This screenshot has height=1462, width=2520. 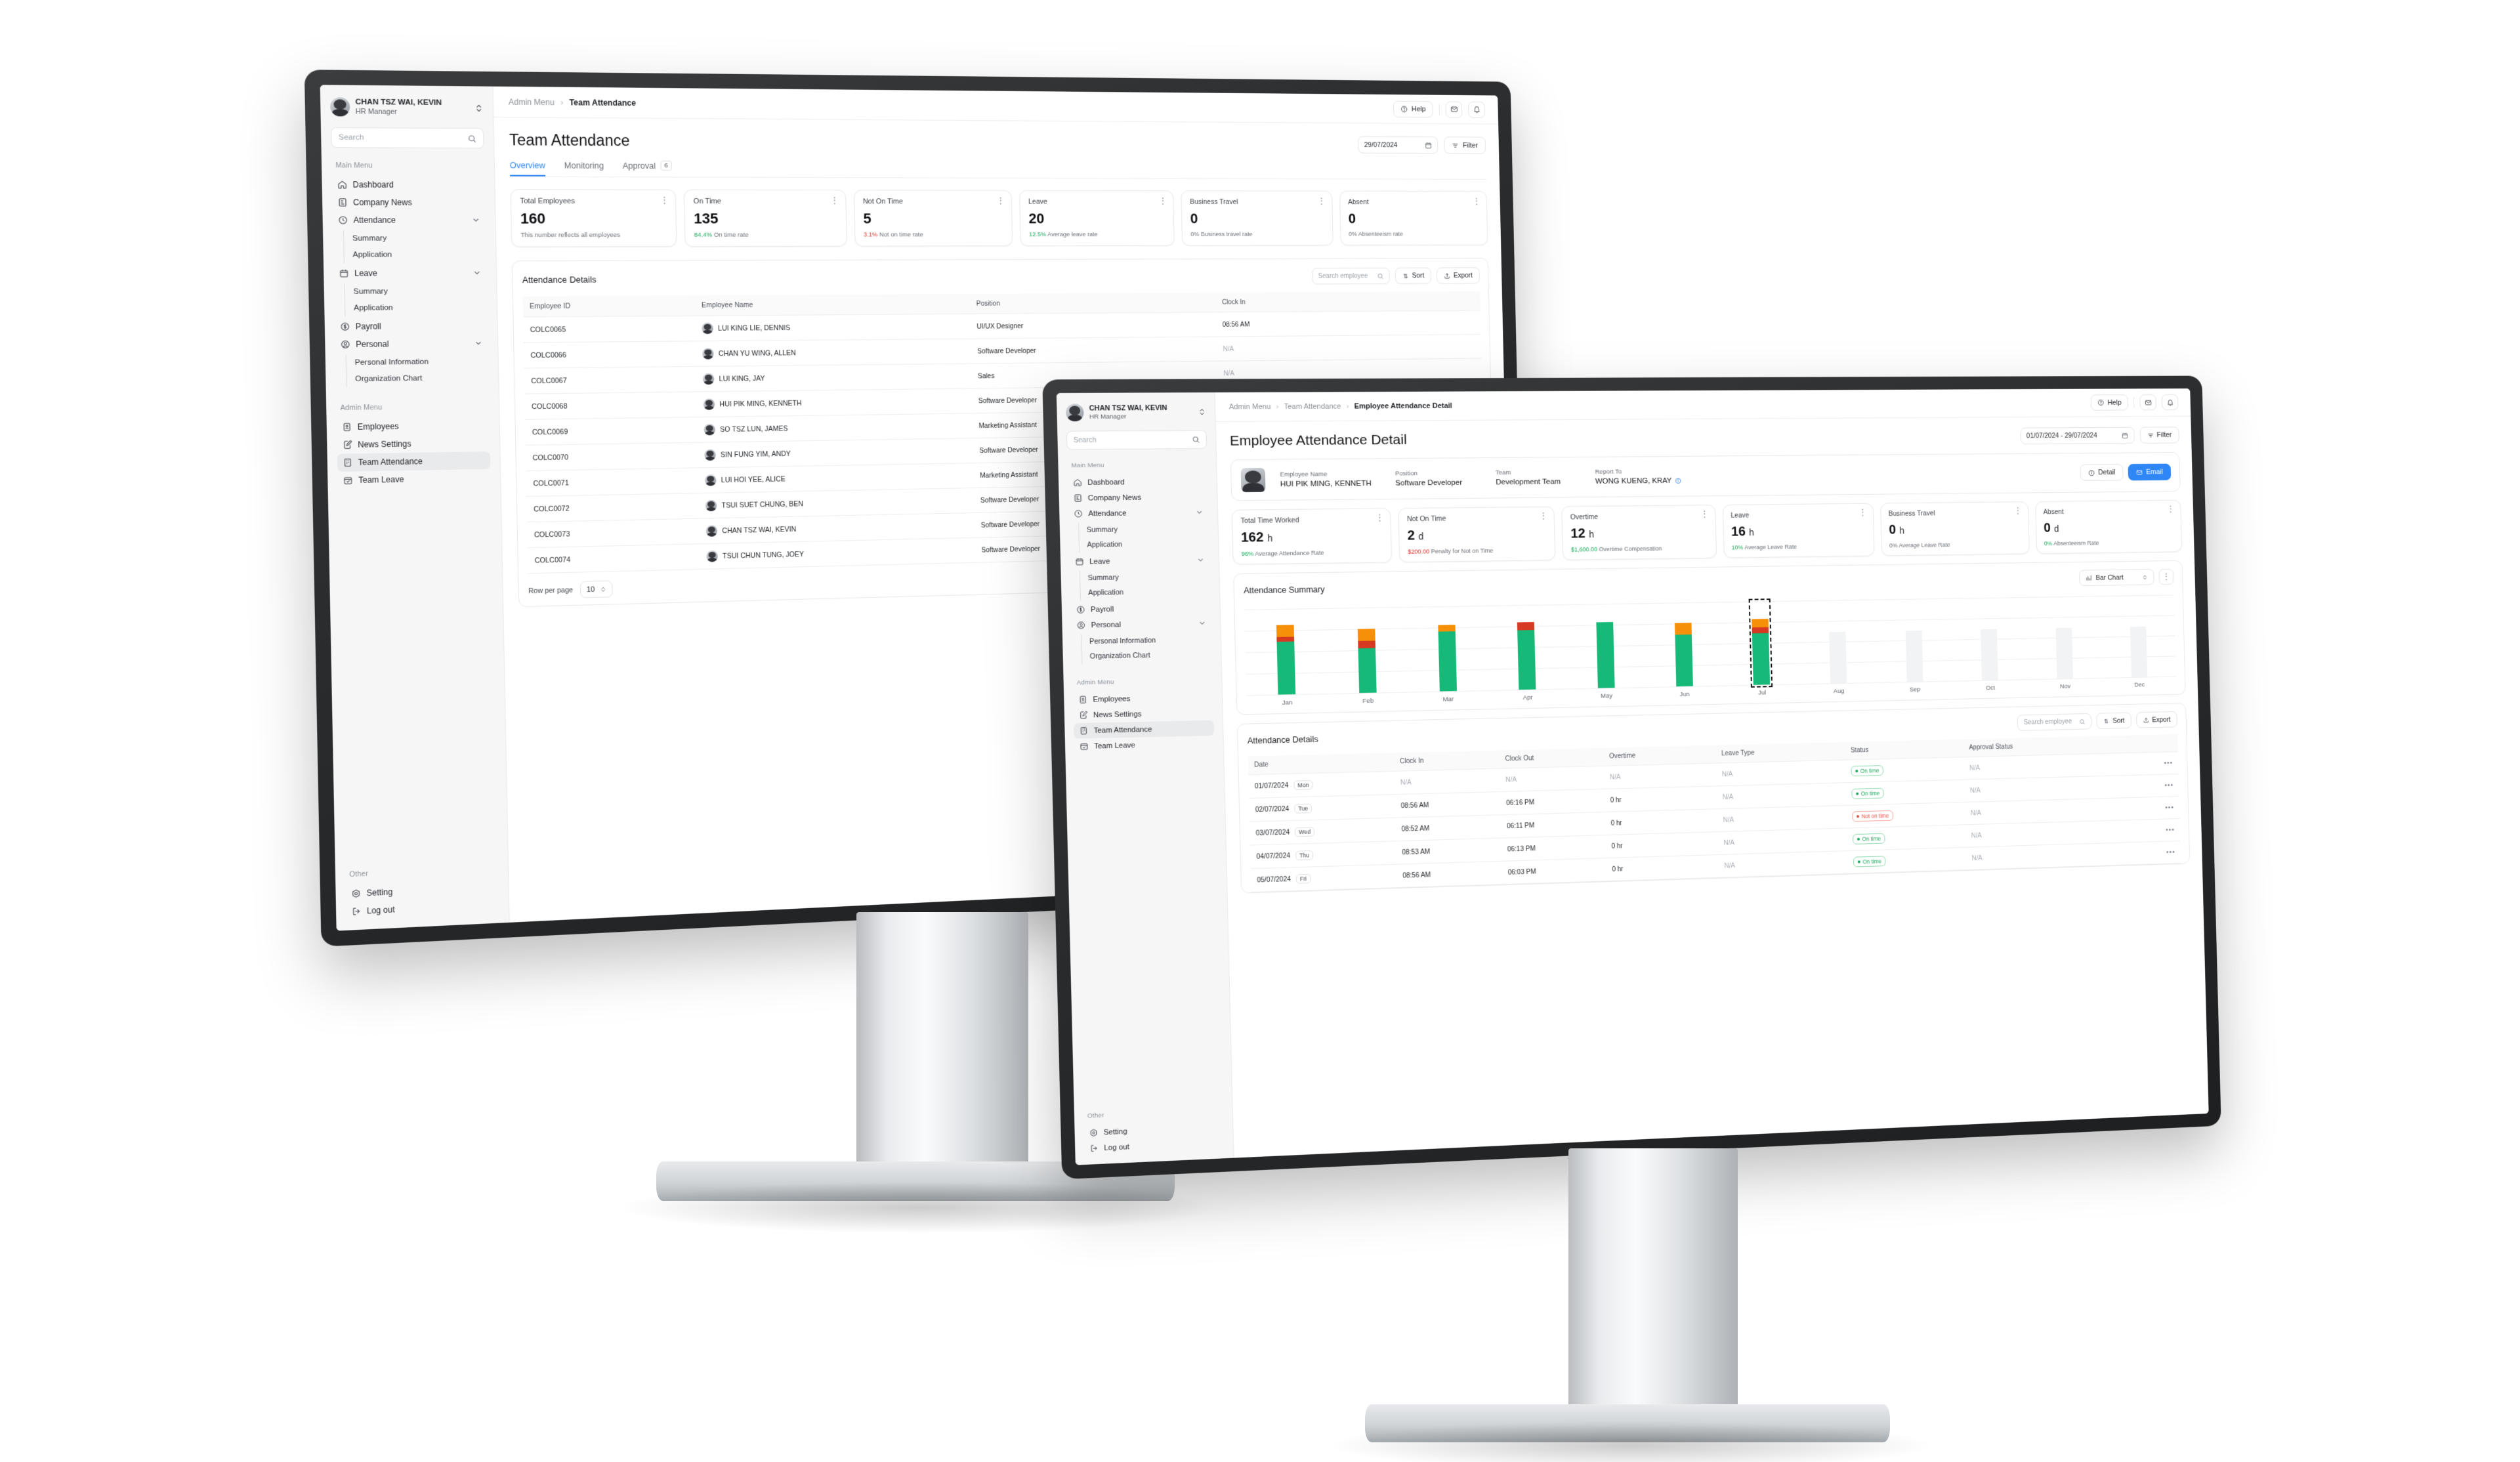 I want to click on email-button: Email, so click(x=2150, y=472).